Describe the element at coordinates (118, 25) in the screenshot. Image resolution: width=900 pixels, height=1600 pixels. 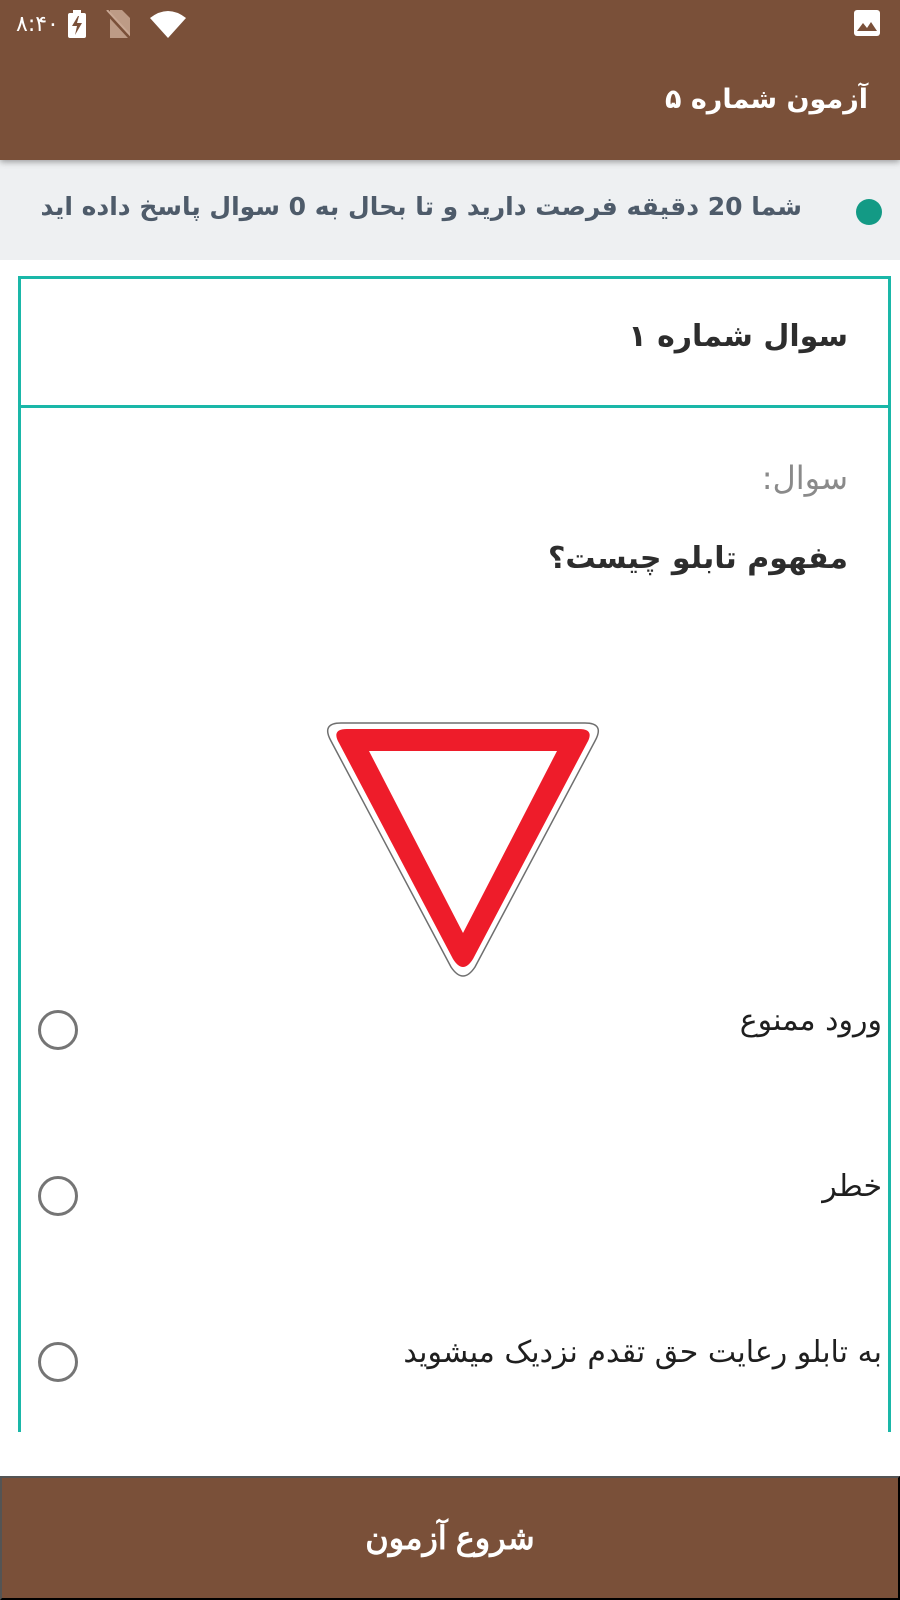
I see `no-sim-icon` at that location.